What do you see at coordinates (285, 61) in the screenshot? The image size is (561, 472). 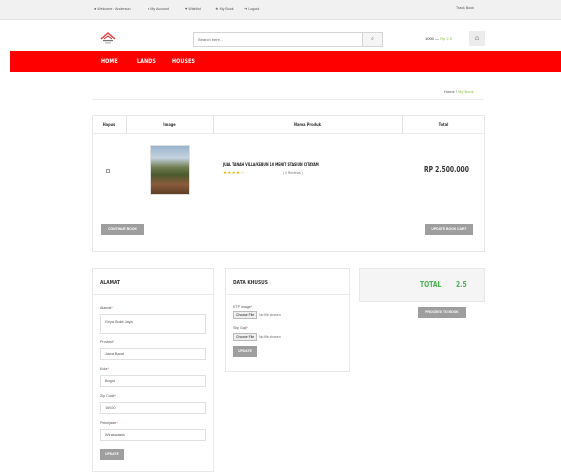 I see `main-nav` at bounding box center [285, 61].